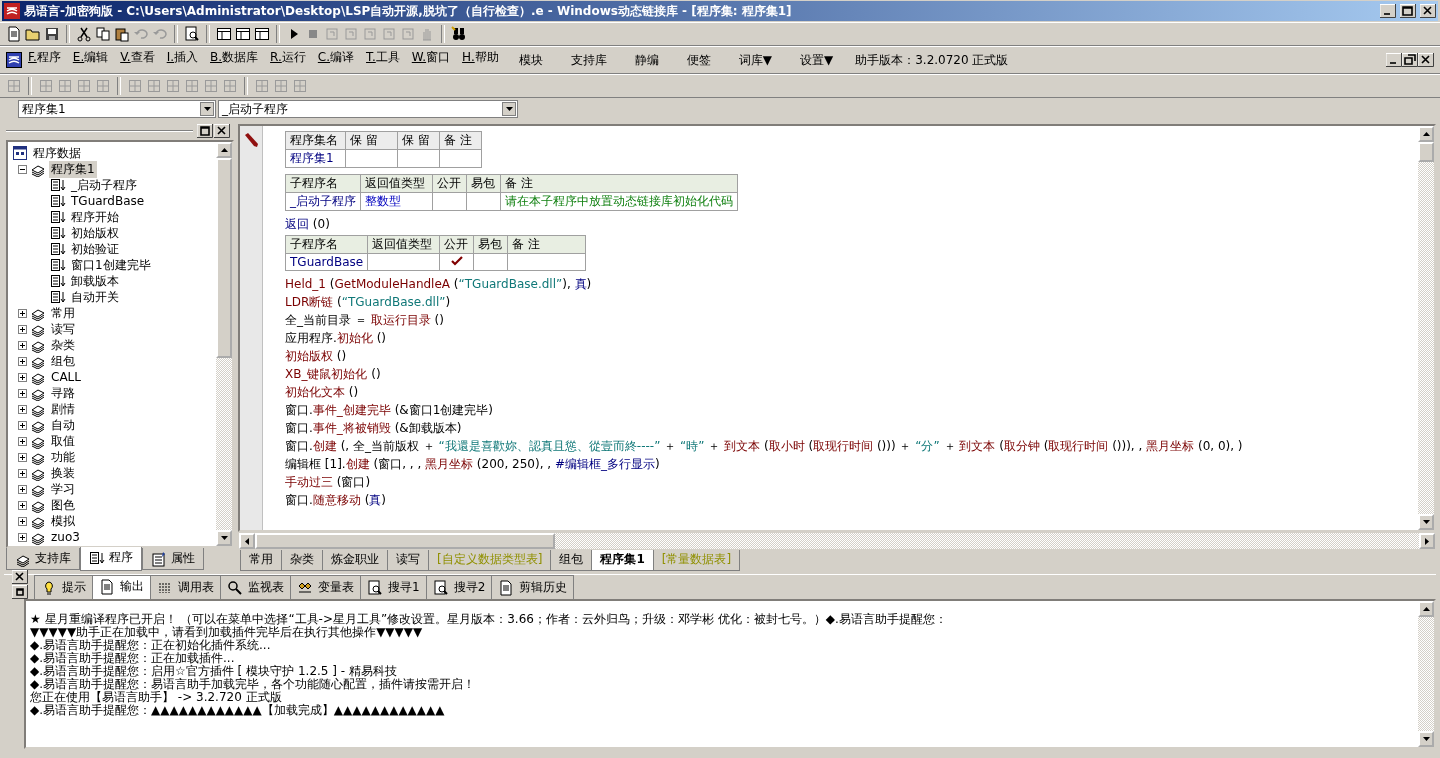 The width and height of the screenshot is (1440, 758). I want to click on menu-item: E.编辑, so click(90, 60).